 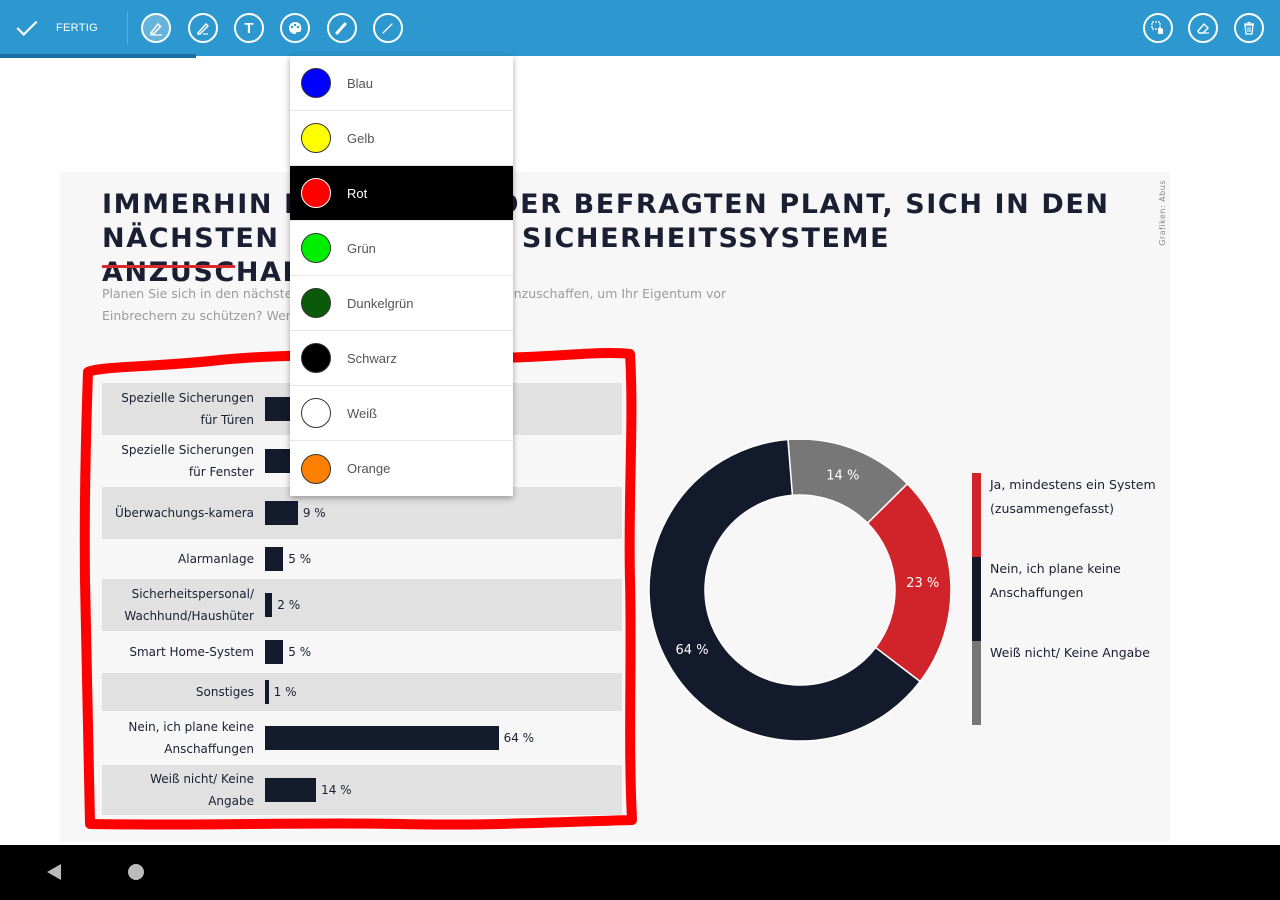 What do you see at coordinates (314, 513) in the screenshot?
I see `bar-value-label: 9 %` at bounding box center [314, 513].